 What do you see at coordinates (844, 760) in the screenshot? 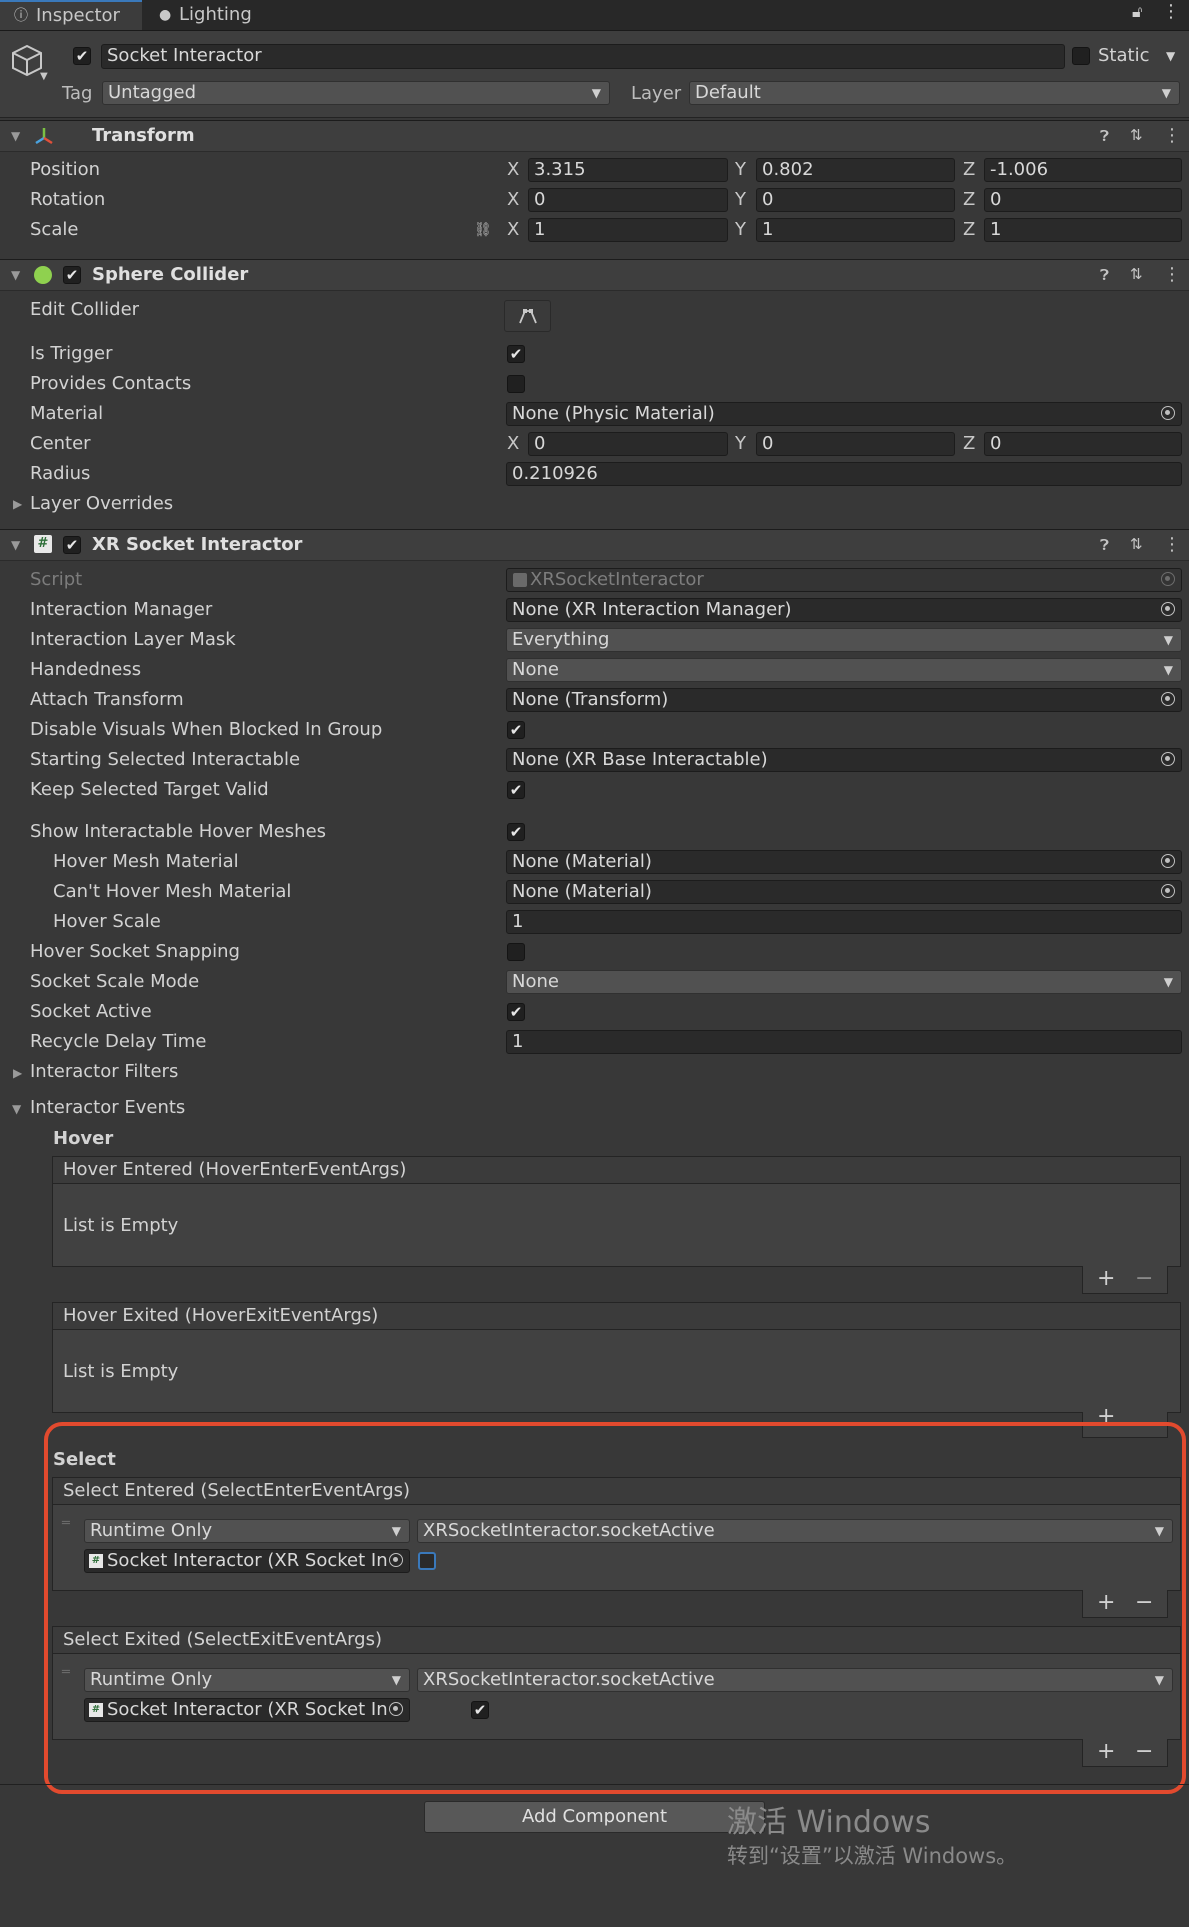
I see `starting-selected-interactable-field: None (XR Base Interactable)` at bounding box center [844, 760].